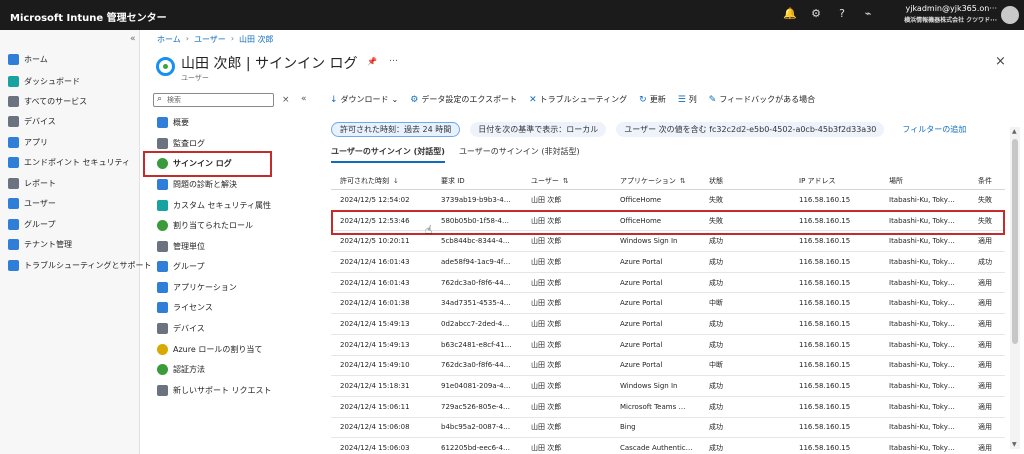 This screenshot has height=454, width=1024. What do you see at coordinates (181, 246) in the screenshot?
I see `subnav-item-admin-units: 管理単位` at bounding box center [181, 246].